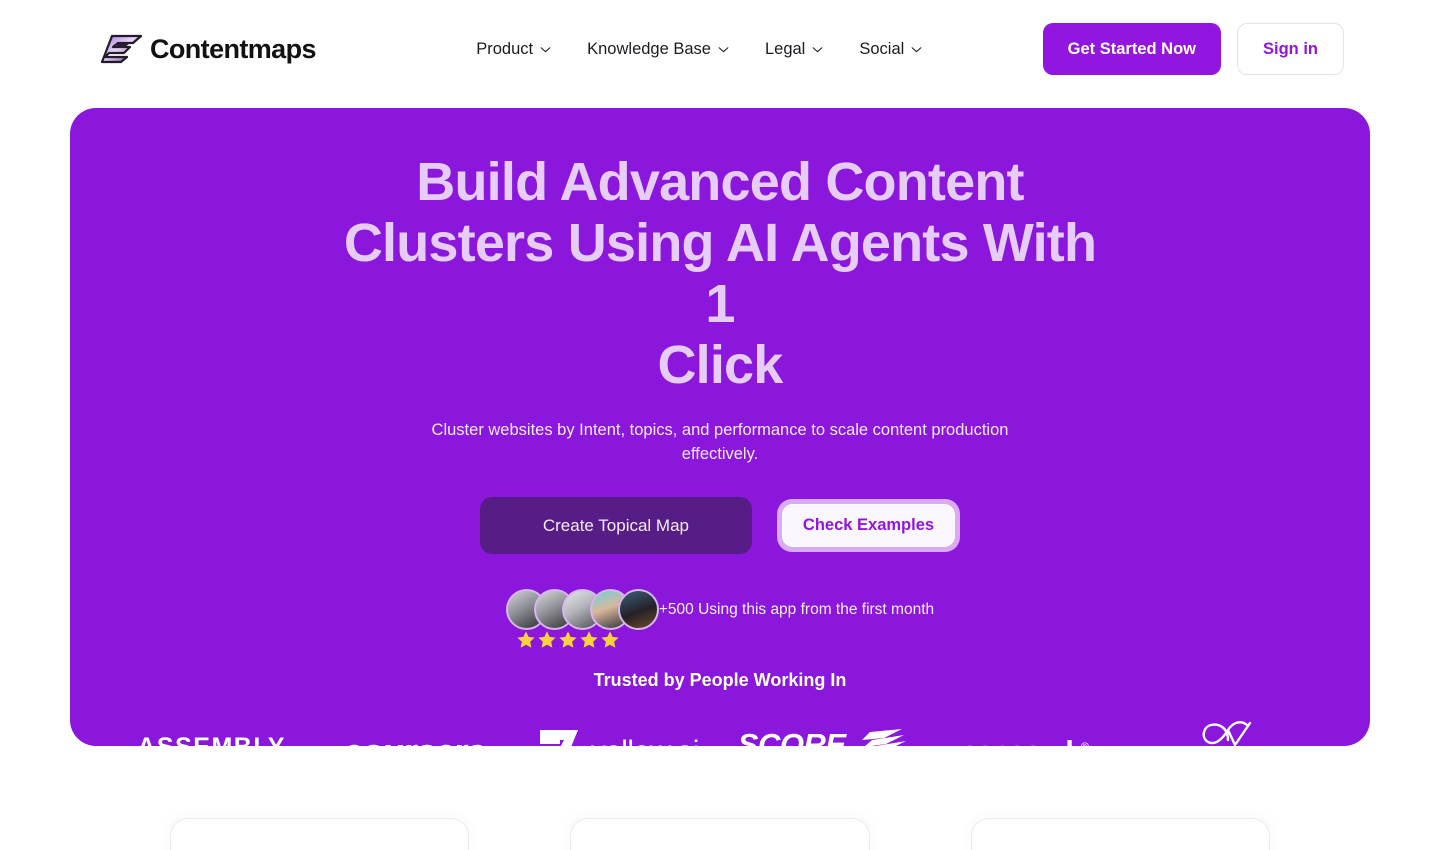 This screenshot has height=850, width=1440. What do you see at coordinates (121, 49) in the screenshot?
I see `contentmaps-logo-icon` at bounding box center [121, 49].